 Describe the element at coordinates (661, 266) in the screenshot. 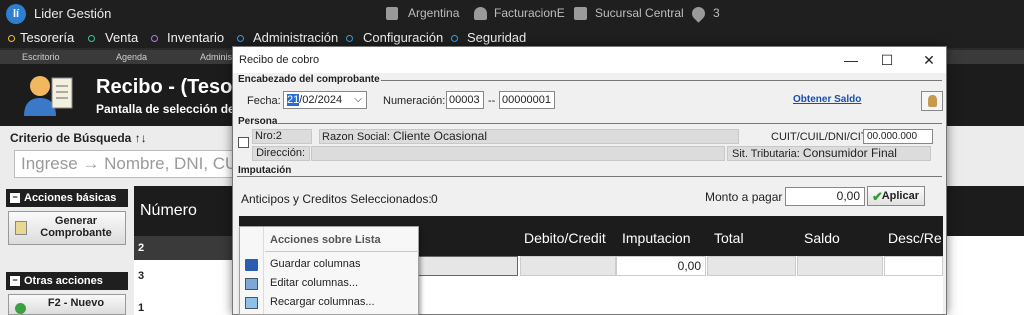

I see `grid-cell-imputacion: 0,00` at that location.